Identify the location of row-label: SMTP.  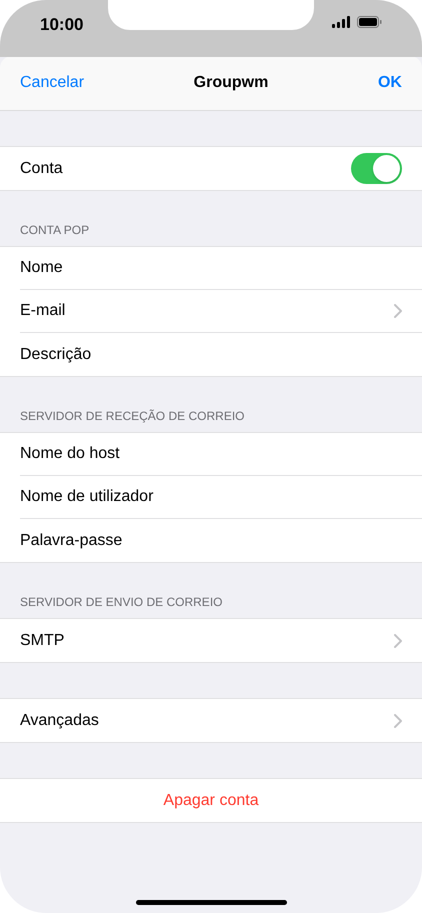
(43, 640).